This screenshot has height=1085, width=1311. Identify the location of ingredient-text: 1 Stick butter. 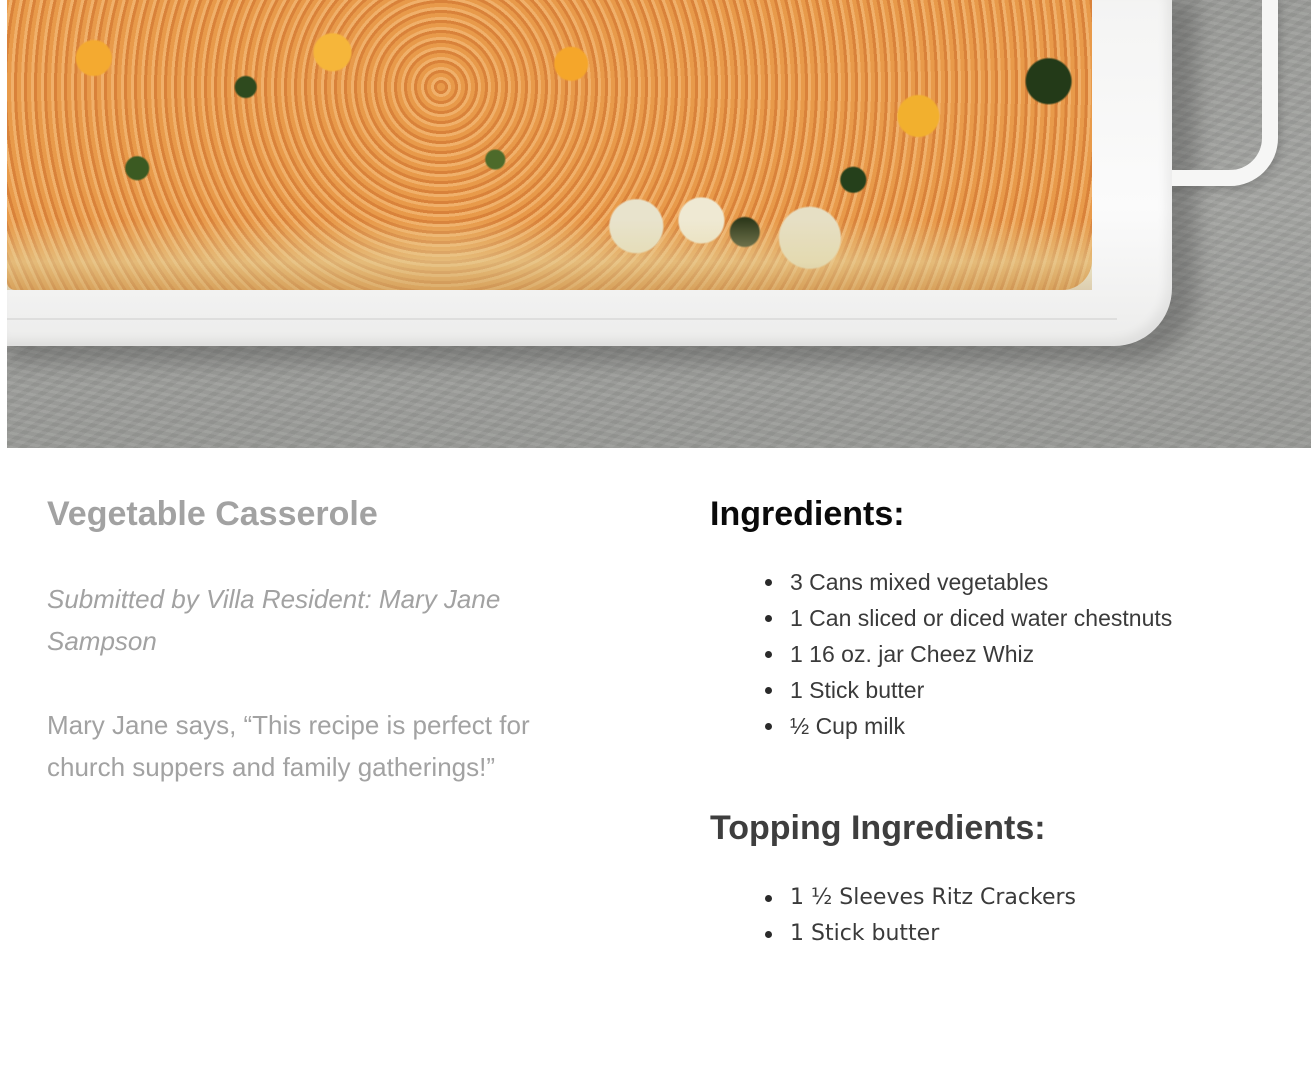
(857, 690).